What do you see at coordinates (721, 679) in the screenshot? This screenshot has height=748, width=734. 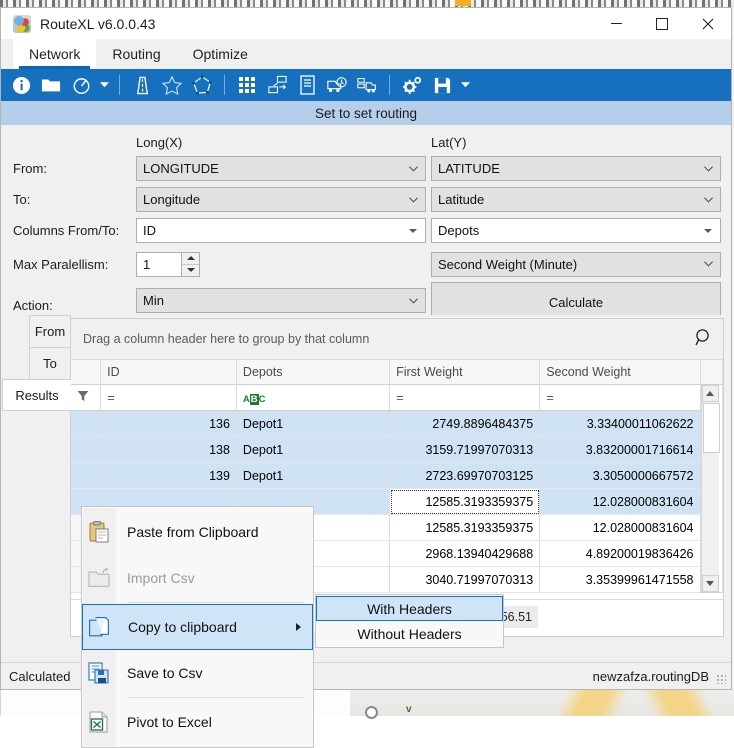 I see `resize-grip-icon` at bounding box center [721, 679].